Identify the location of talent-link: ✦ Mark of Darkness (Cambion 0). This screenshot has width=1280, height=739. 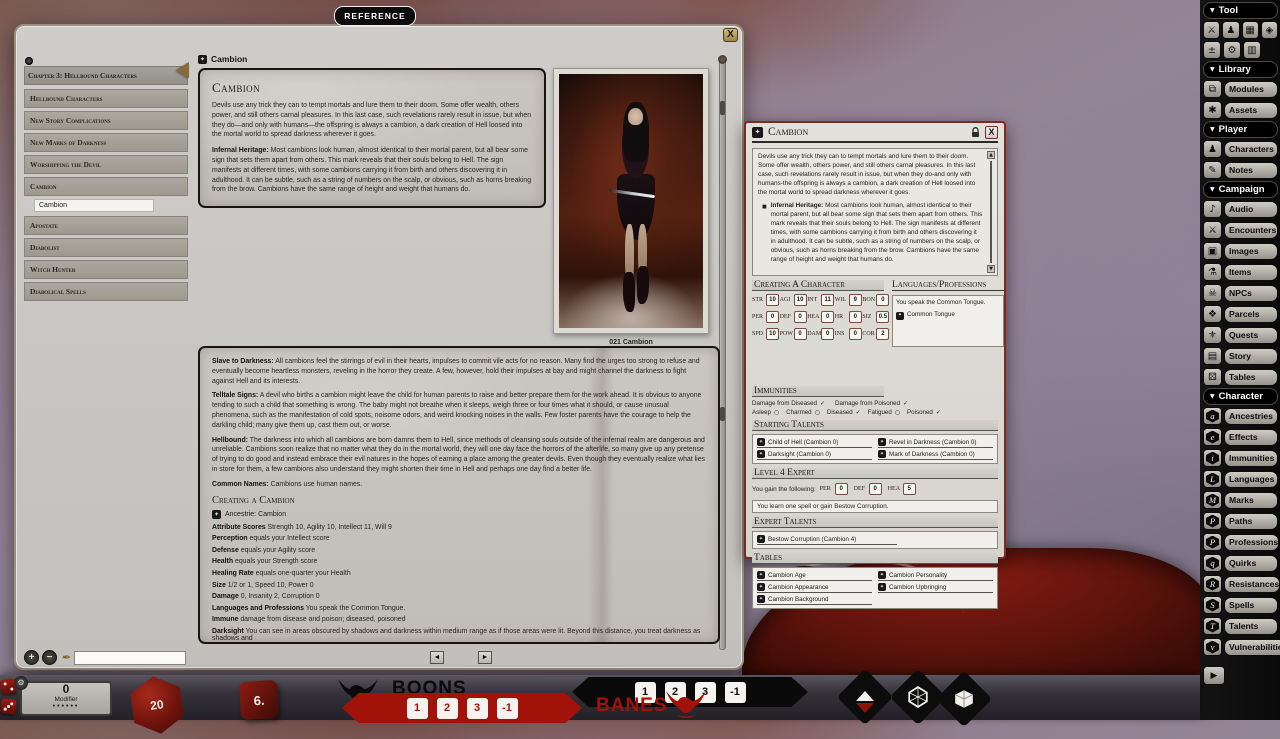
(935, 455).